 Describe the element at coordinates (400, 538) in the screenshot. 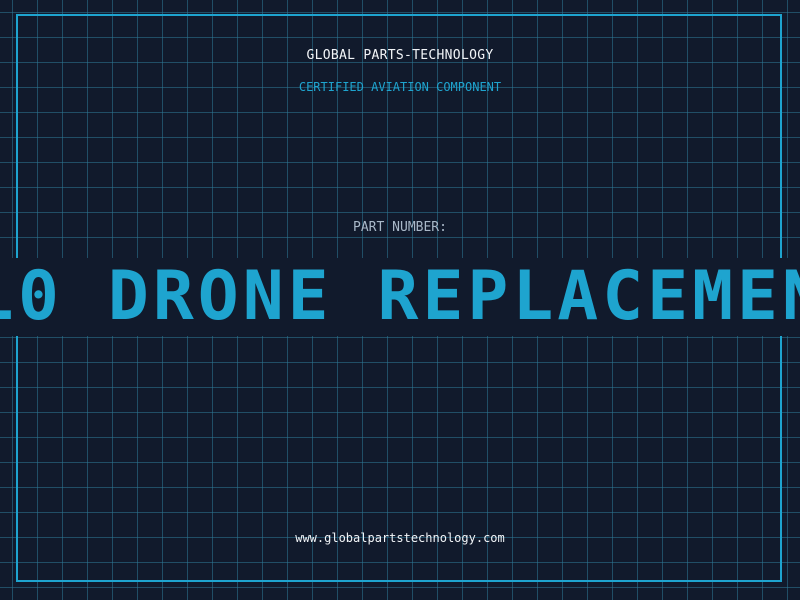

I see `website-url: www.globalpartstechnology.com` at that location.